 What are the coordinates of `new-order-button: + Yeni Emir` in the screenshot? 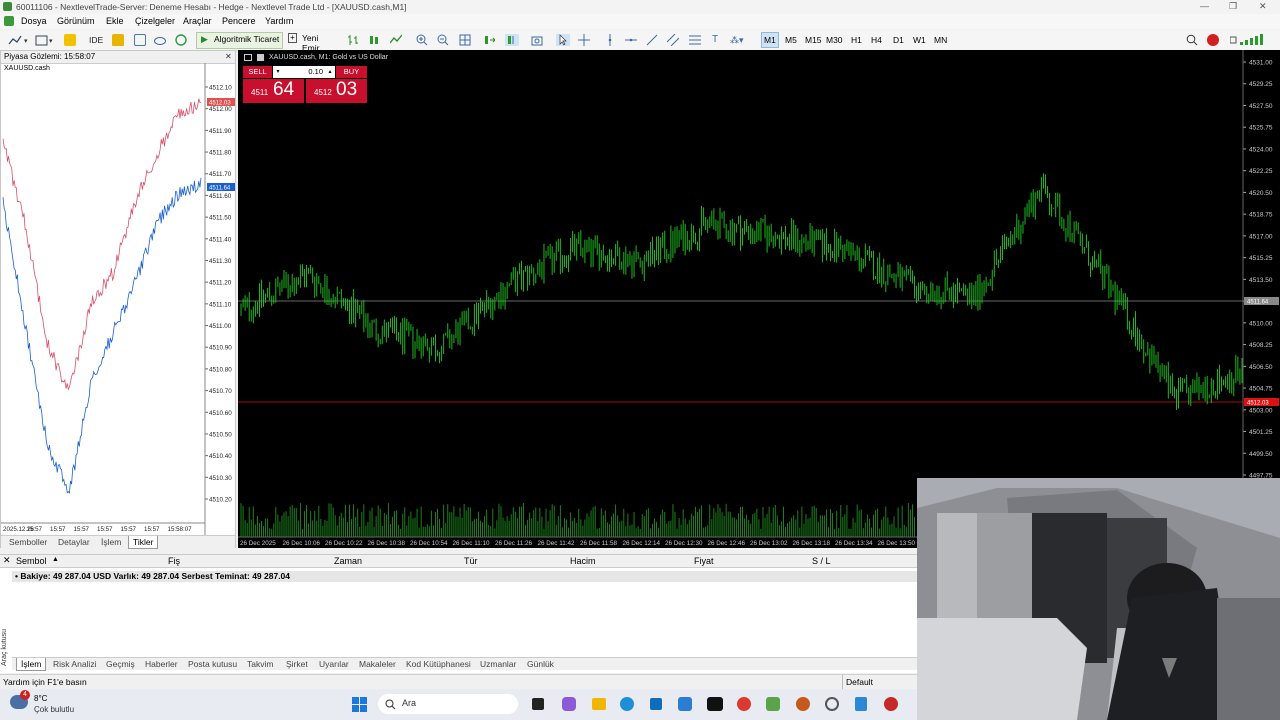 It's located at (312, 42).